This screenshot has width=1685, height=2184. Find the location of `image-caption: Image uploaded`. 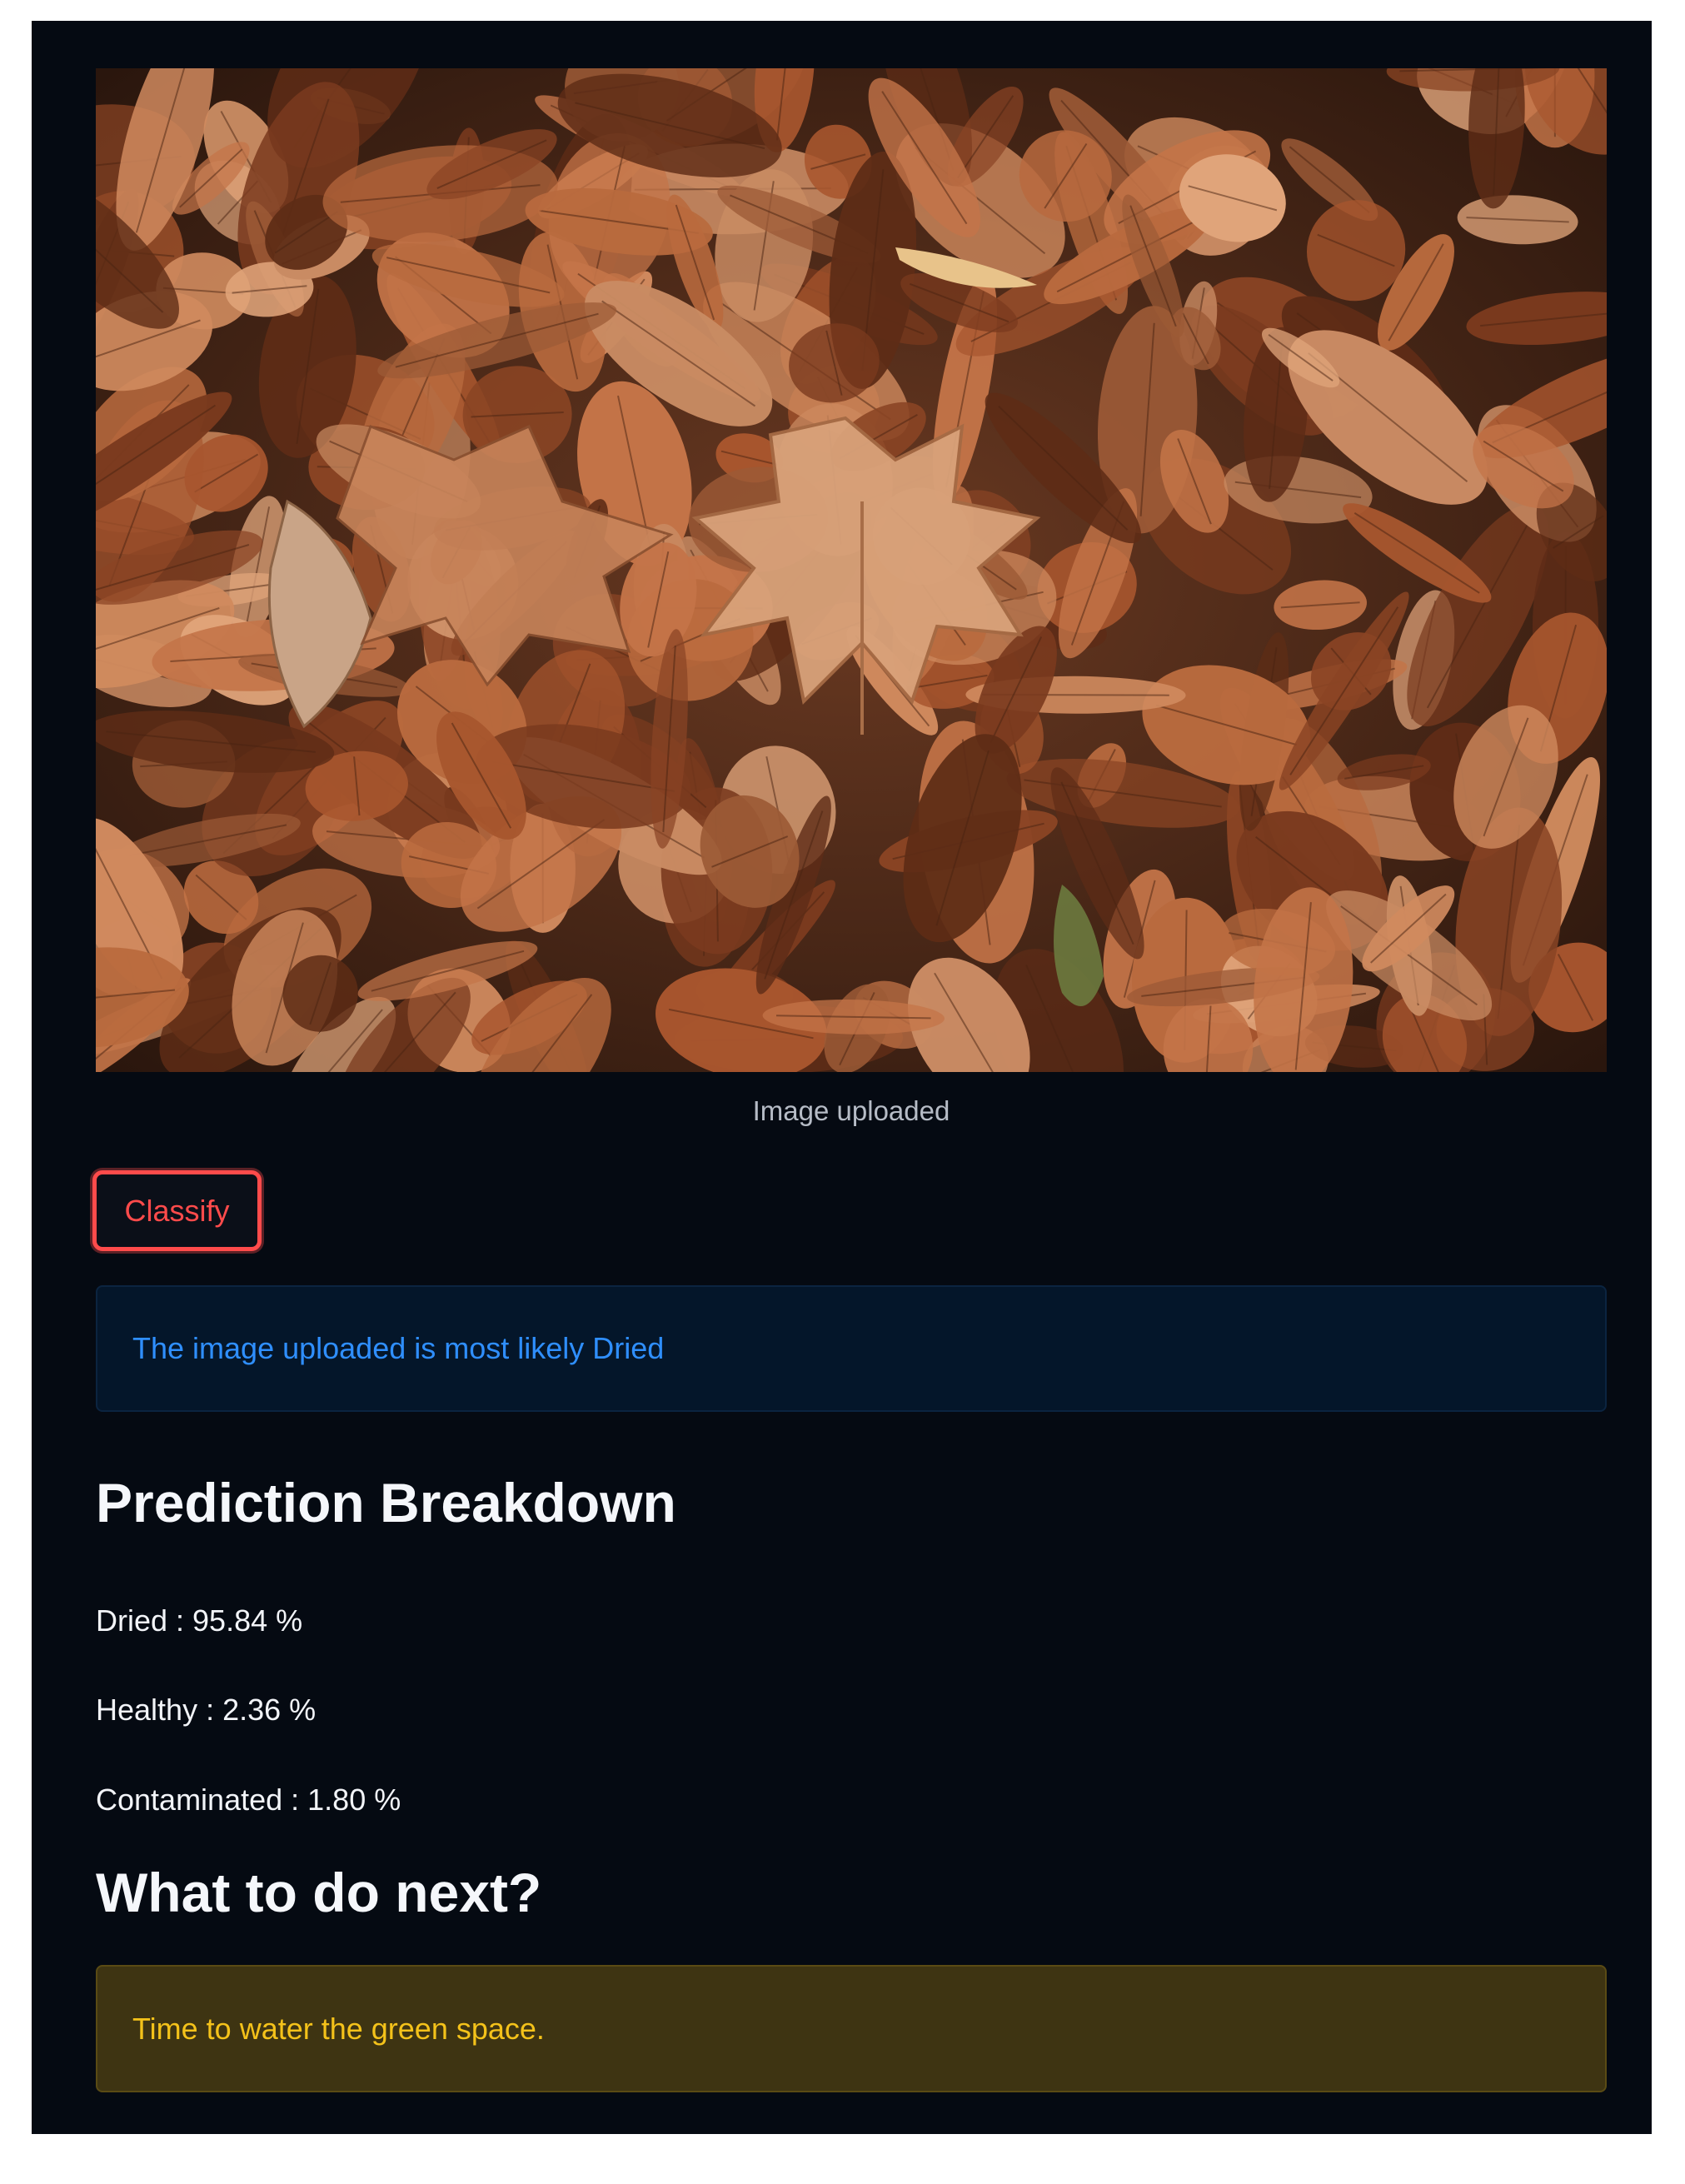

image-caption: Image uploaded is located at coordinates (851, 1110).